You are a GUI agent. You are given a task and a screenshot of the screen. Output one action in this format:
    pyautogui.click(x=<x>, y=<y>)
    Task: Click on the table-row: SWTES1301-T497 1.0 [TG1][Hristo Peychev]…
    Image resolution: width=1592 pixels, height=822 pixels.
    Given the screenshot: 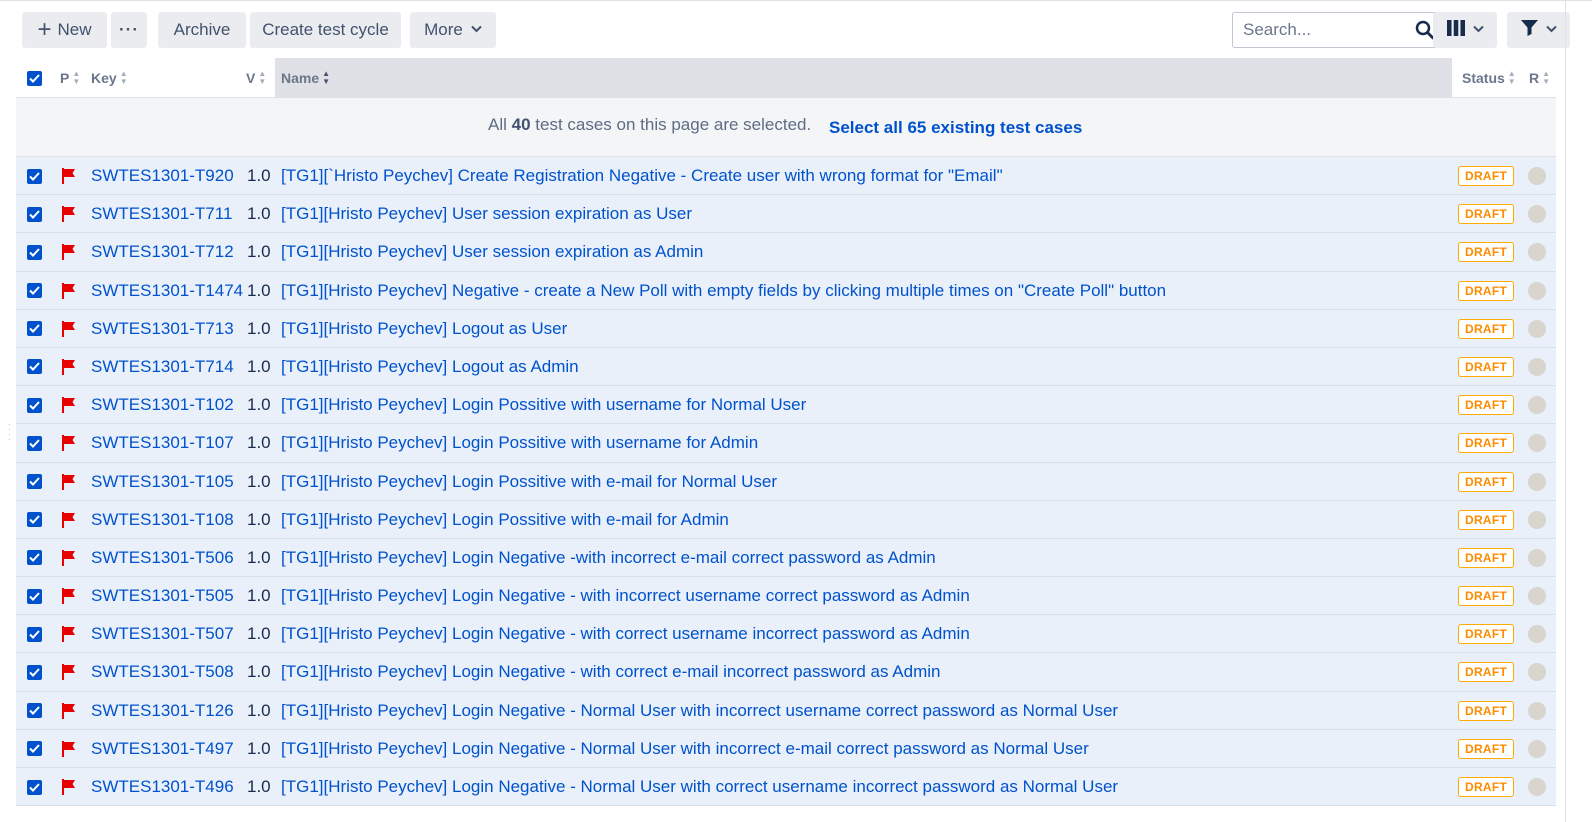 What is the action you would take?
    pyautogui.click(x=786, y=748)
    